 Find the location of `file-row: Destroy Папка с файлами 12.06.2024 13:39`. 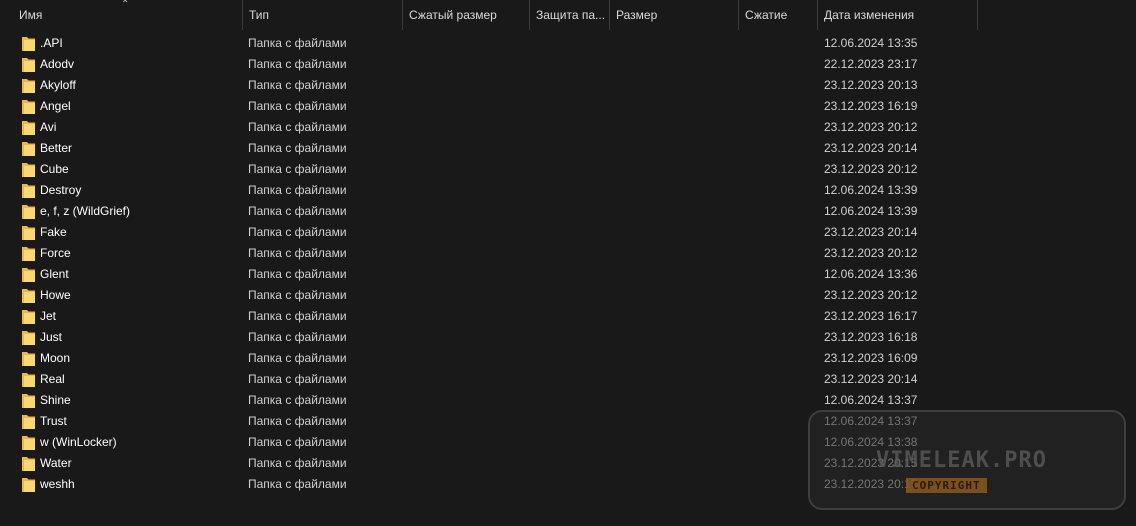

file-row: Destroy Папка с файлами 12.06.2024 13:39 is located at coordinates (490, 190).